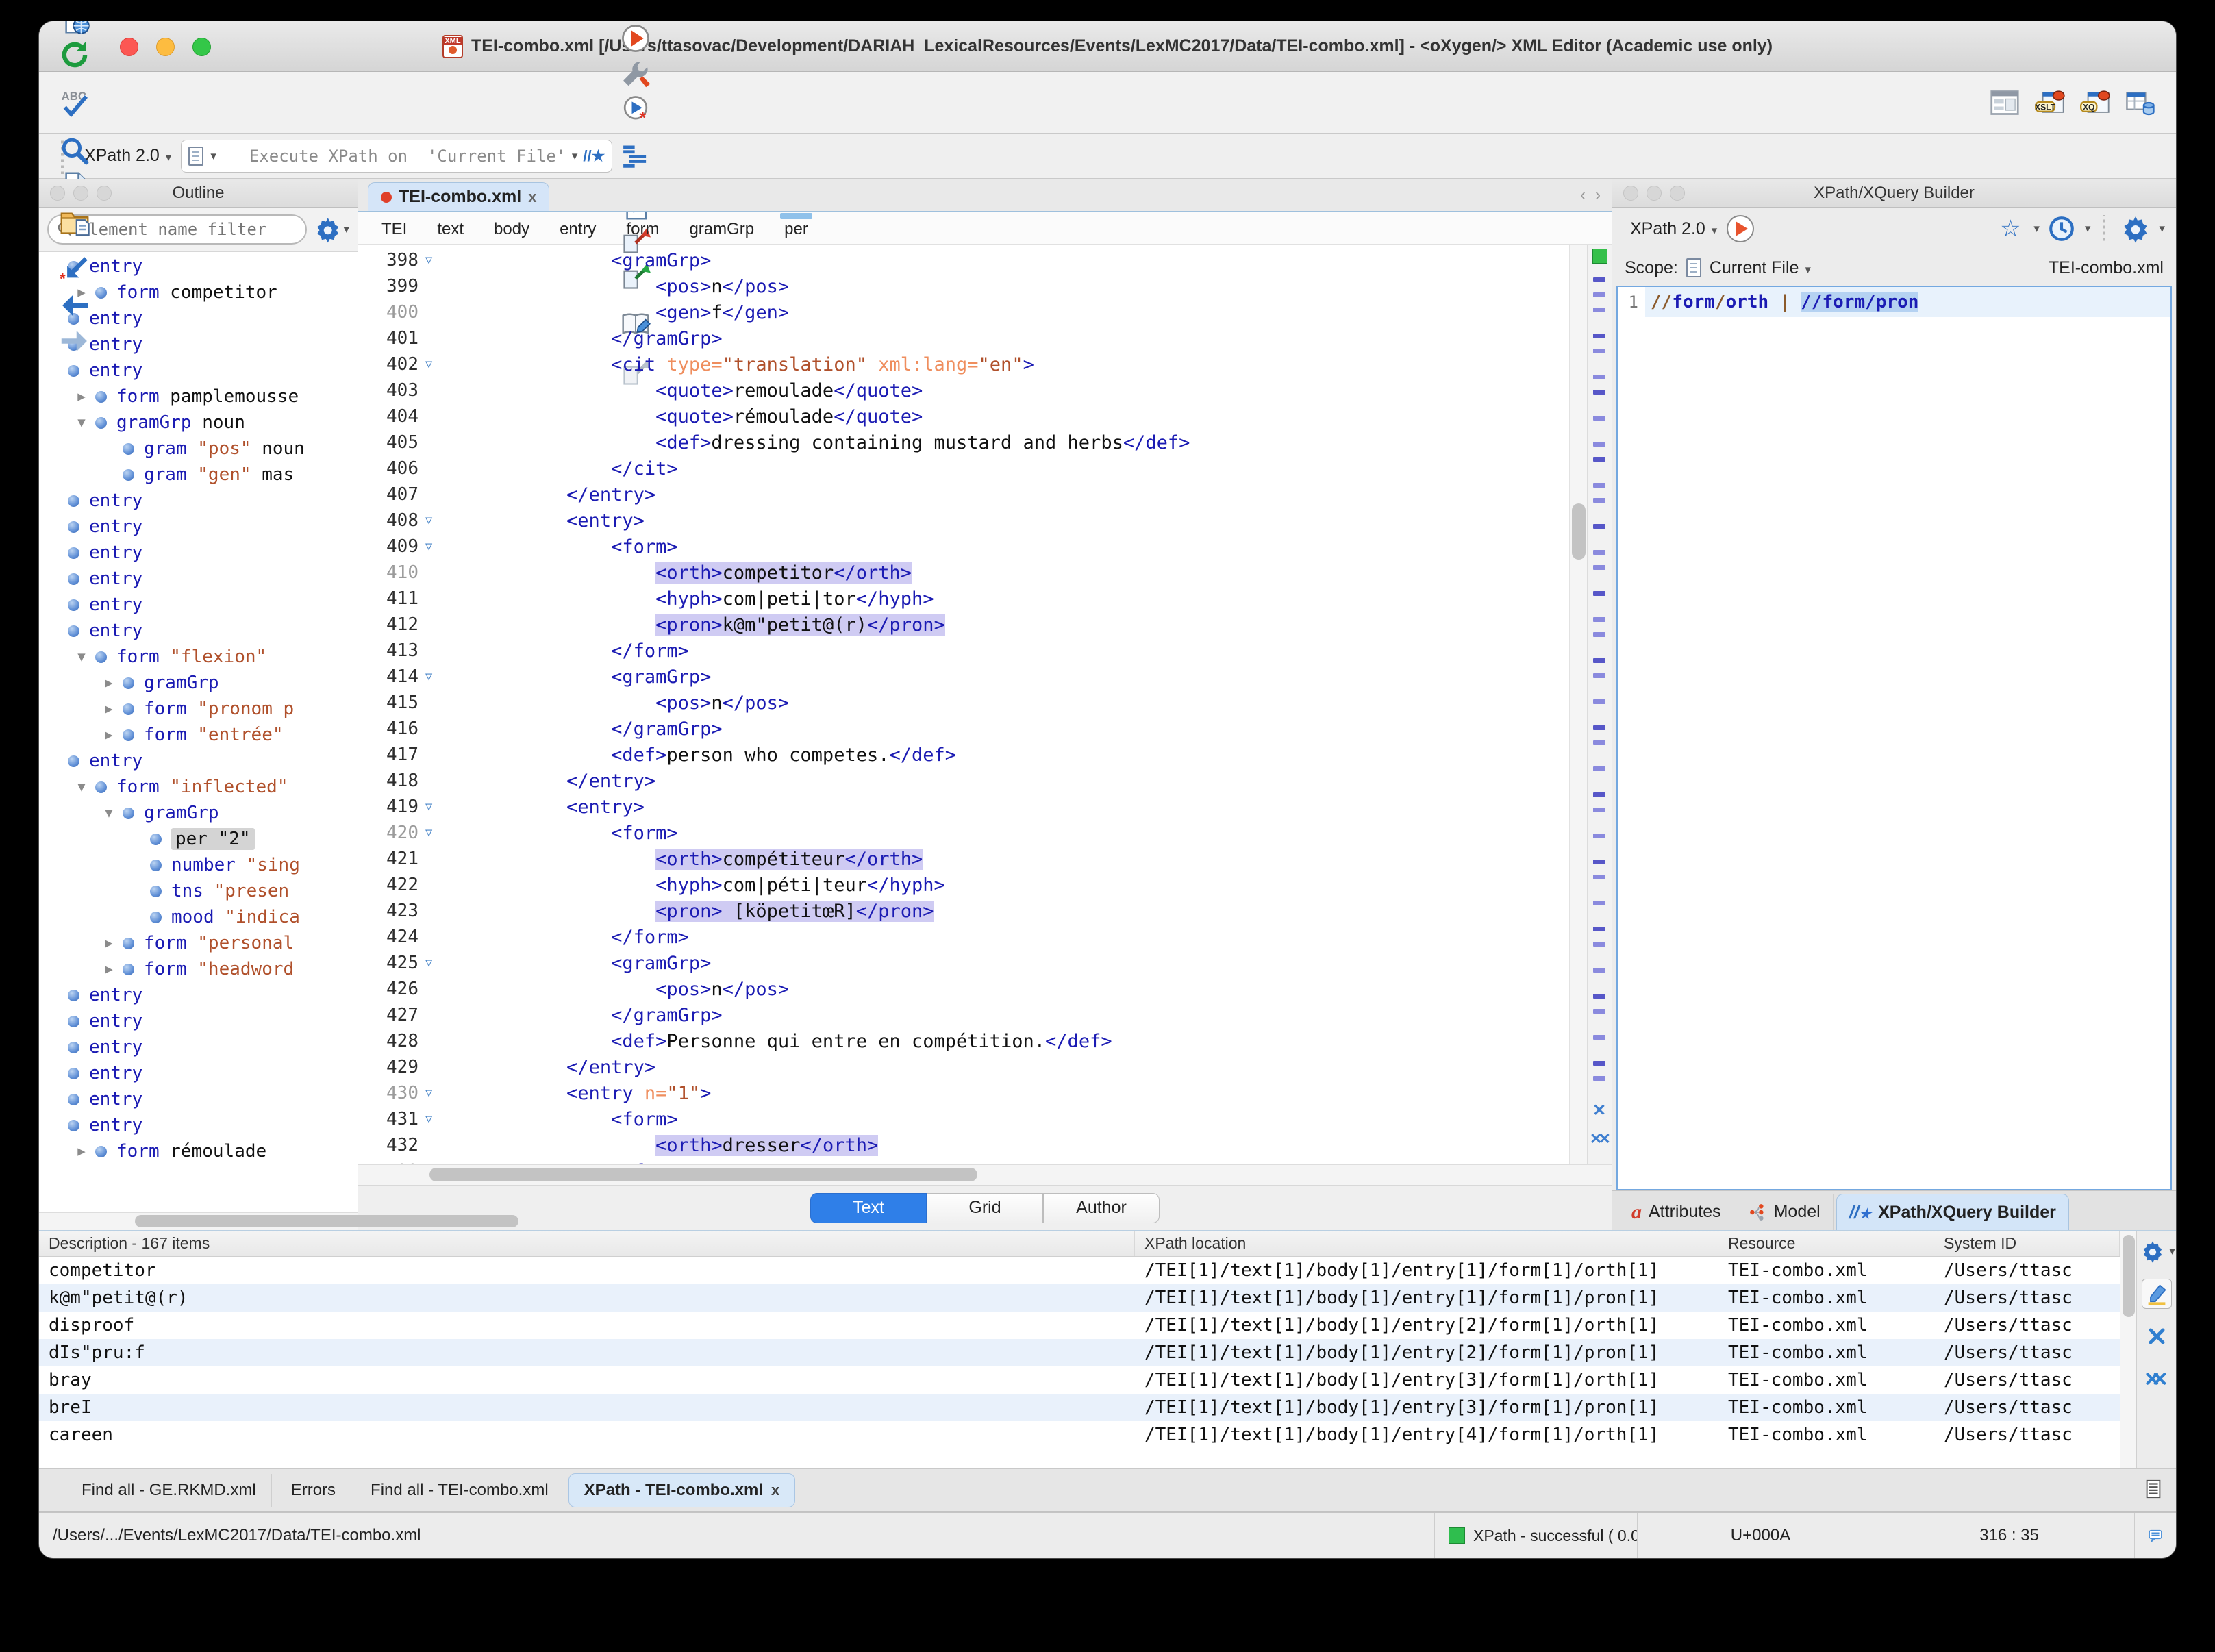 Image resolution: width=2215 pixels, height=1652 pixels. Describe the element at coordinates (1826, 1243) in the screenshot. I see `results-column-header: Resource` at that location.